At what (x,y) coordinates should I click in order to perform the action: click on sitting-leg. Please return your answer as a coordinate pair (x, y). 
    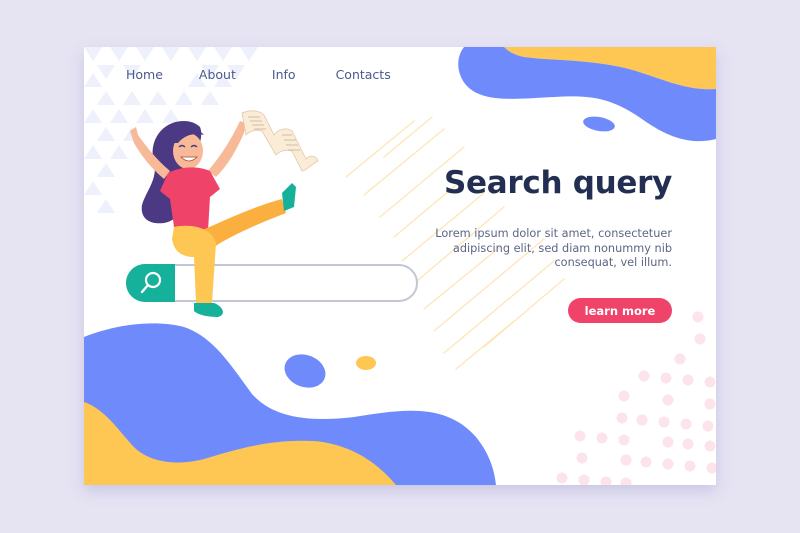
    Looking at the image, I should click on (194, 264).